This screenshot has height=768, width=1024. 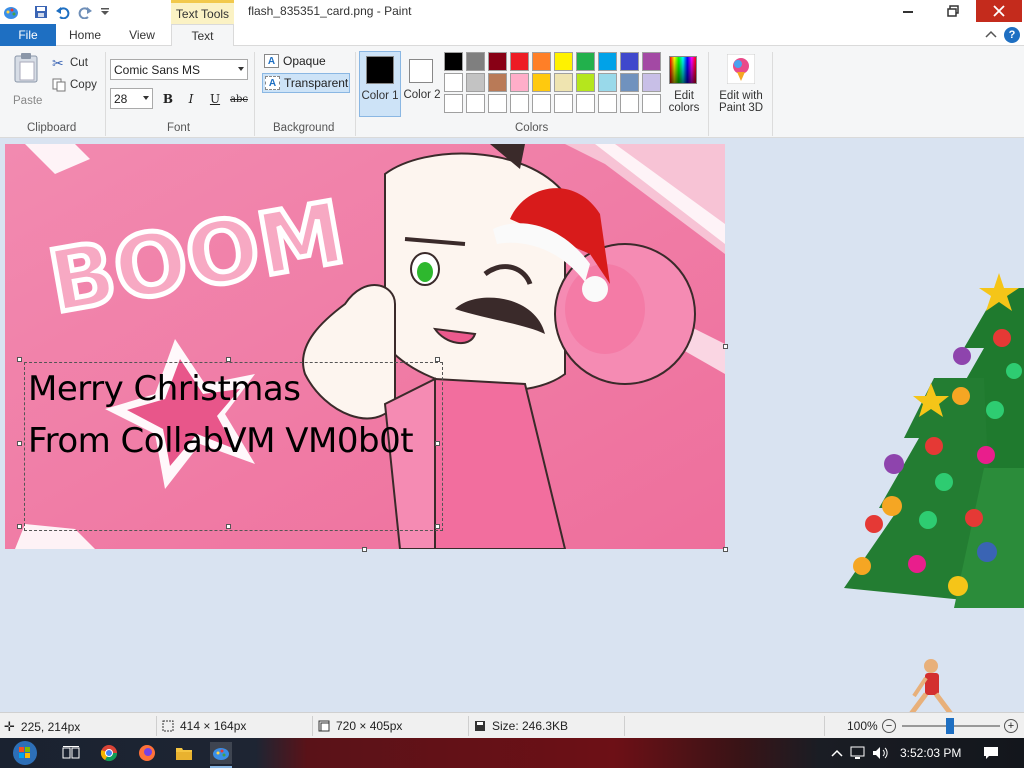 I want to click on text-selection-box: Merry Christmas From CollabVM VM0b0t, so click(x=233, y=446).